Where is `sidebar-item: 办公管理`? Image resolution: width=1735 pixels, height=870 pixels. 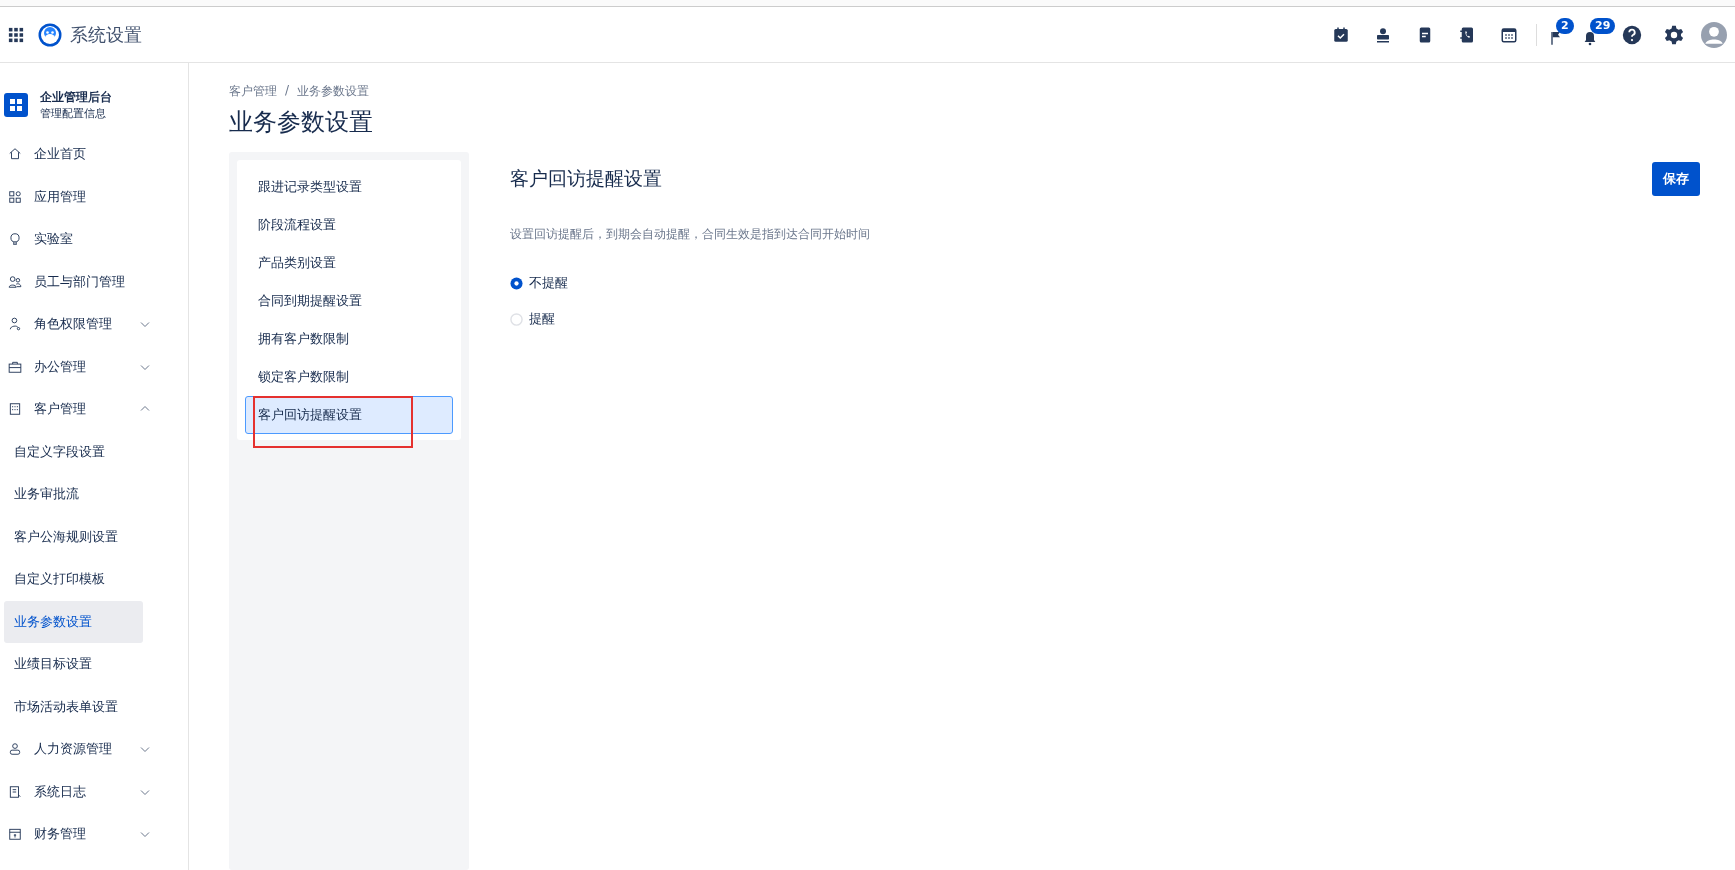
sidebar-item: 办公管理 is located at coordinates (94, 366).